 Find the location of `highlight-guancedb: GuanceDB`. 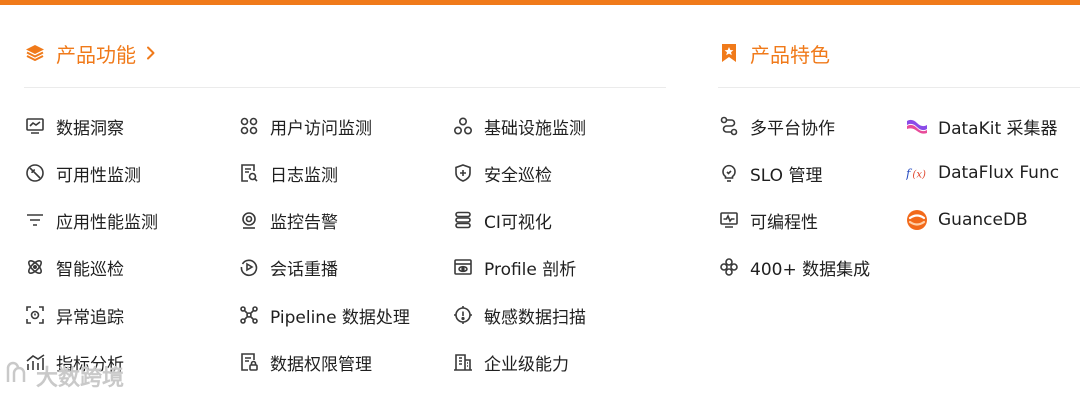

highlight-guancedb: GuanceDB is located at coordinates (967, 220).